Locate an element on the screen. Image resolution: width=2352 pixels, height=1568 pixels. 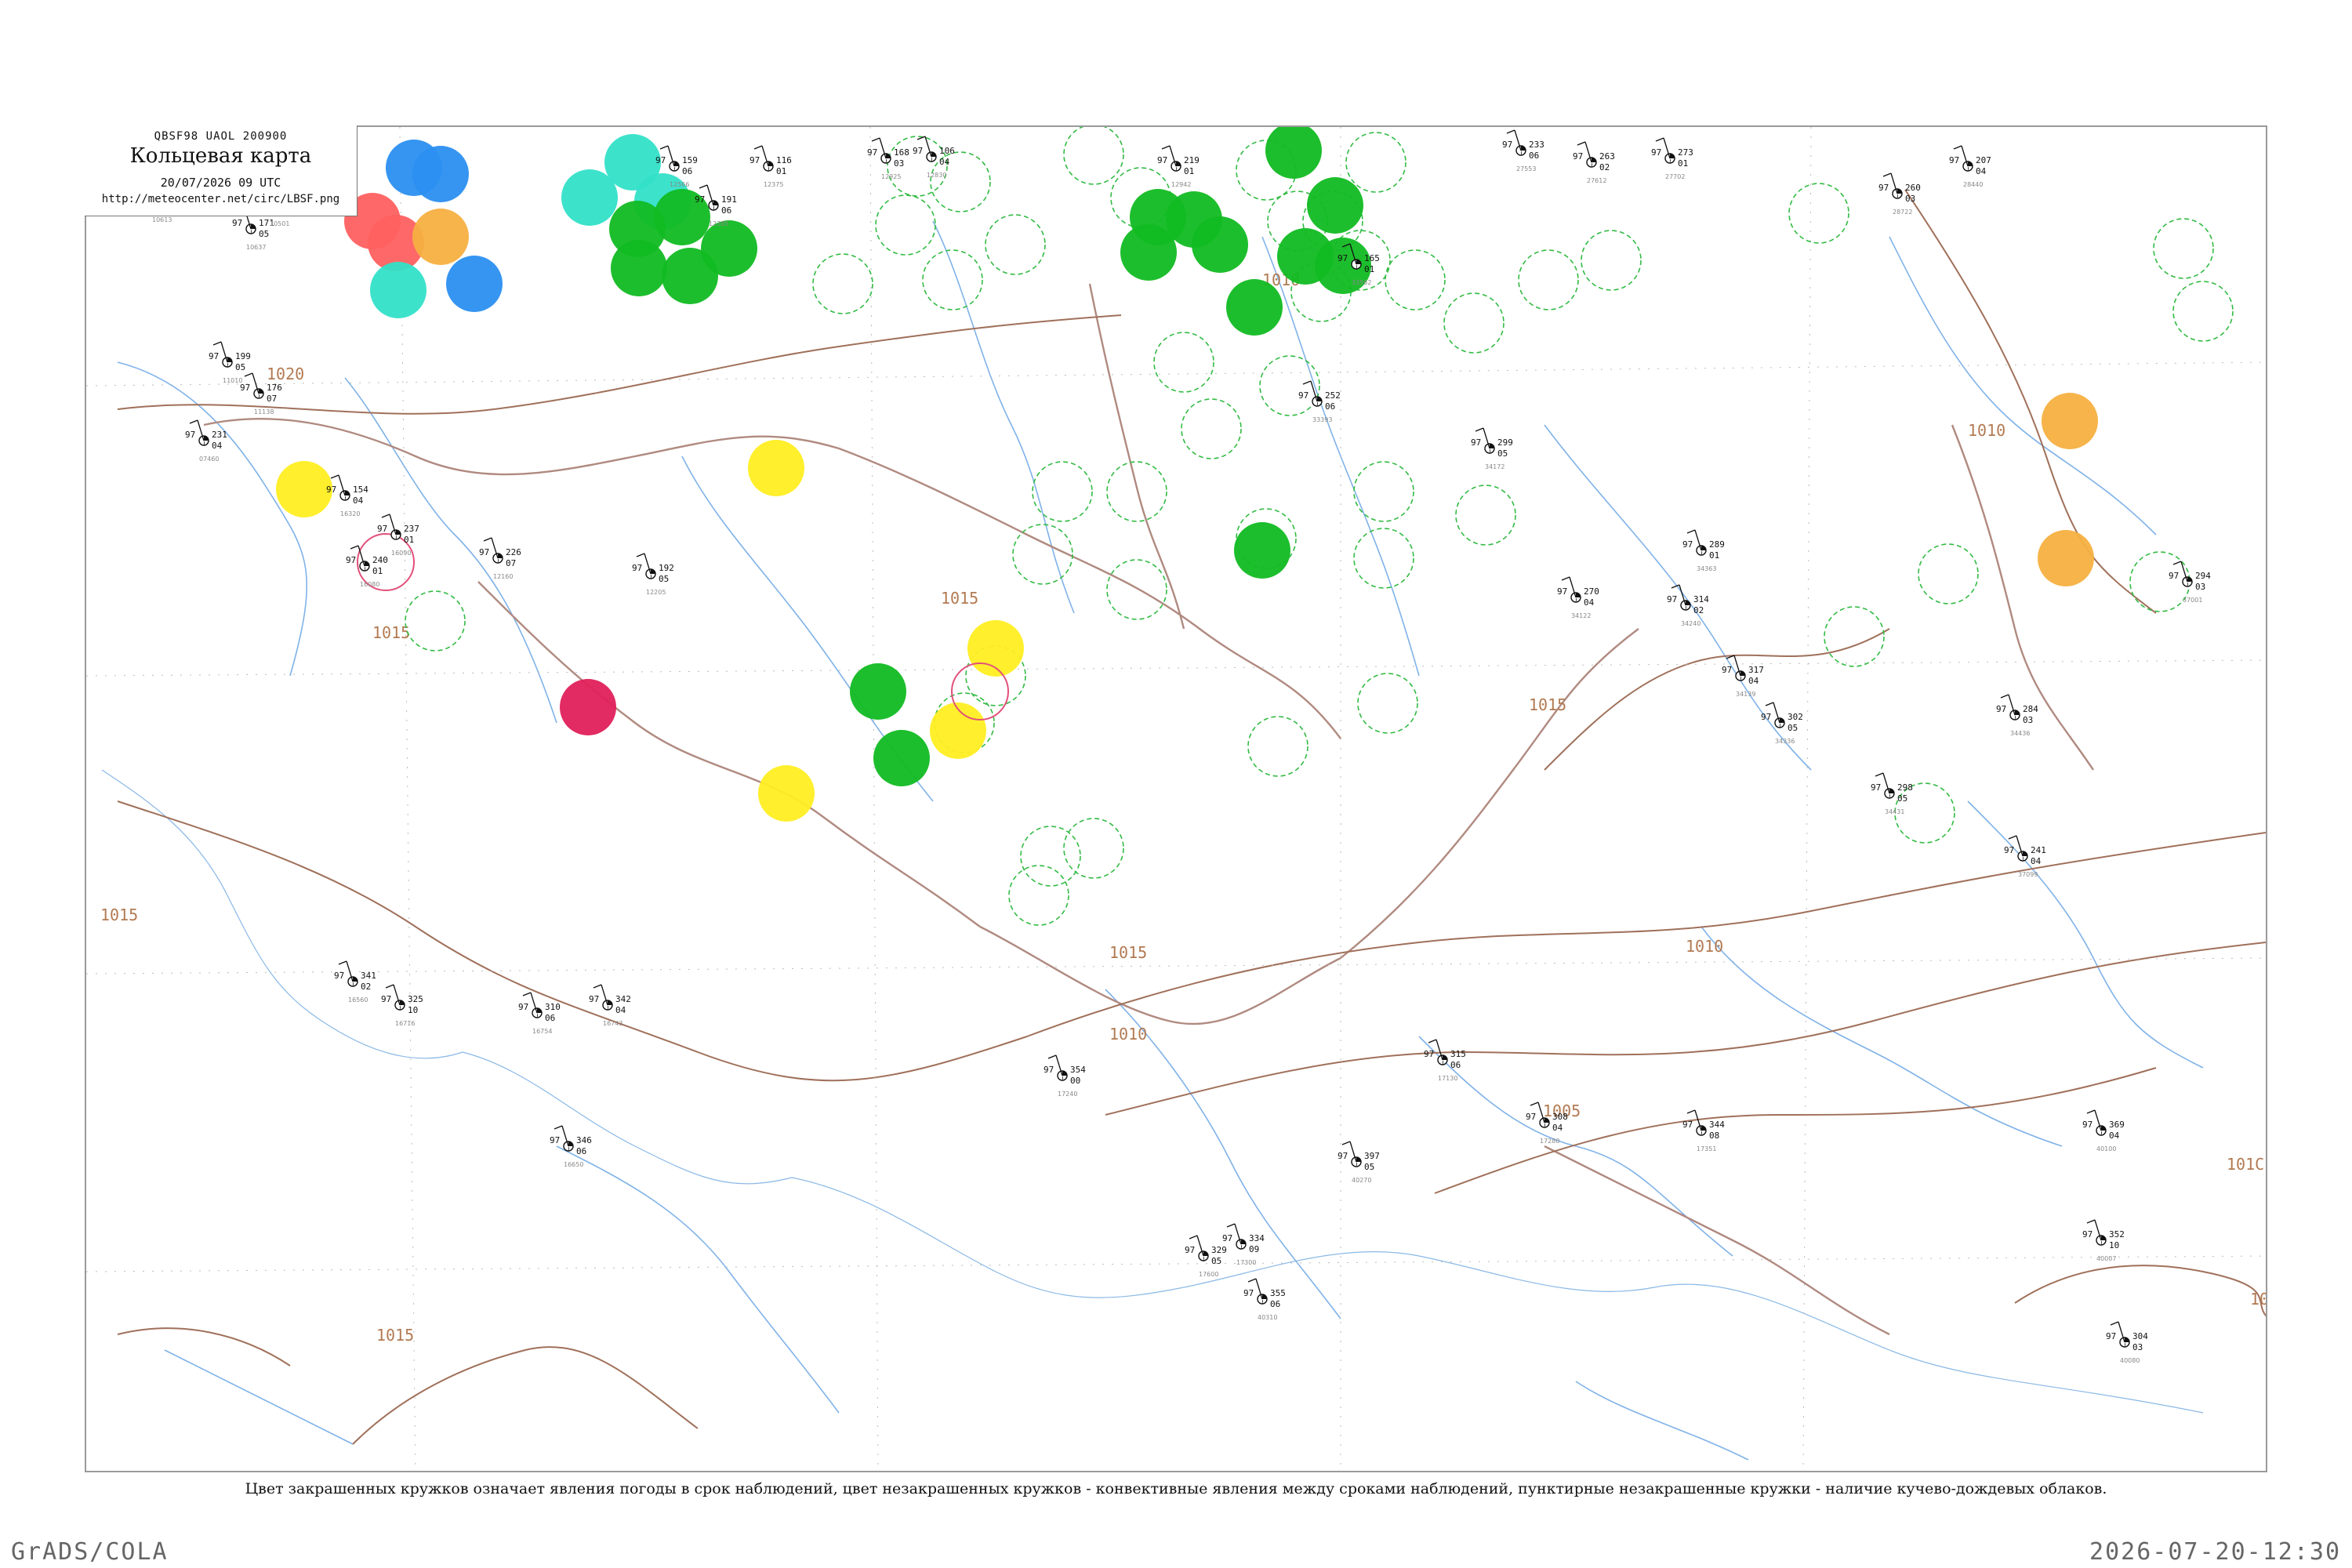
station-index: 17300 is located at coordinates (1246, 1262).